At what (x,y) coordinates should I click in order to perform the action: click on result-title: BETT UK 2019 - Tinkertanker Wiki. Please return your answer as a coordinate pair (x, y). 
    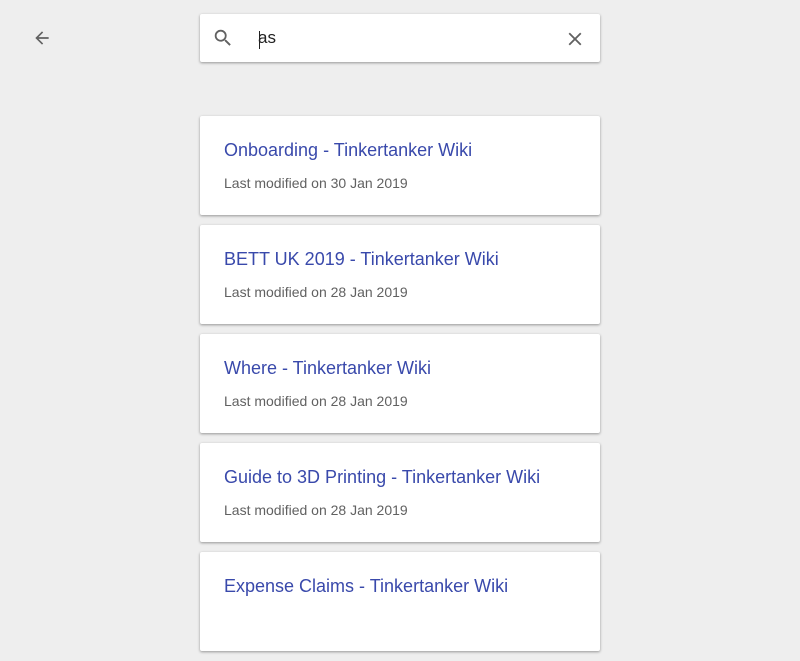
    Looking at the image, I should click on (361, 259).